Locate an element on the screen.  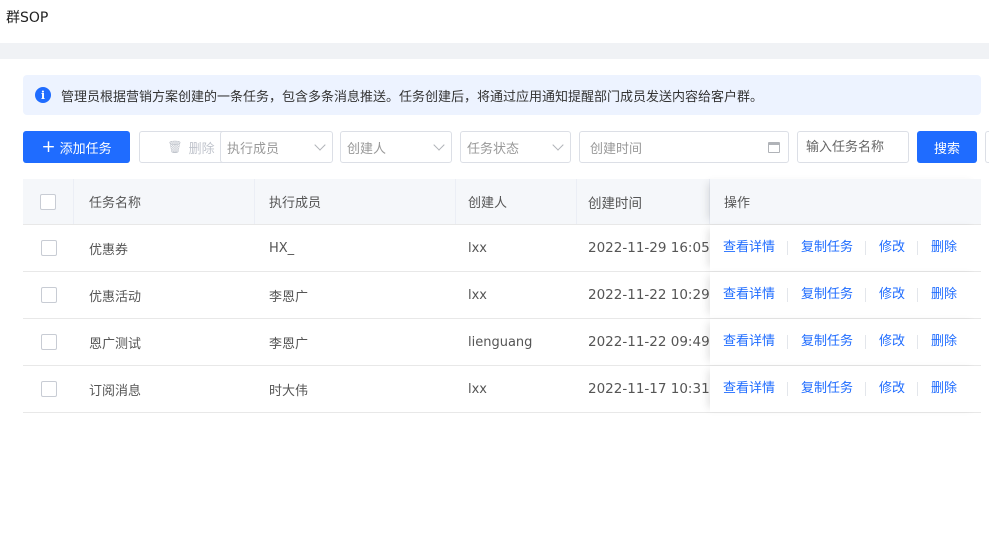
trash-icon: 🗑 is located at coordinates (175, 147).